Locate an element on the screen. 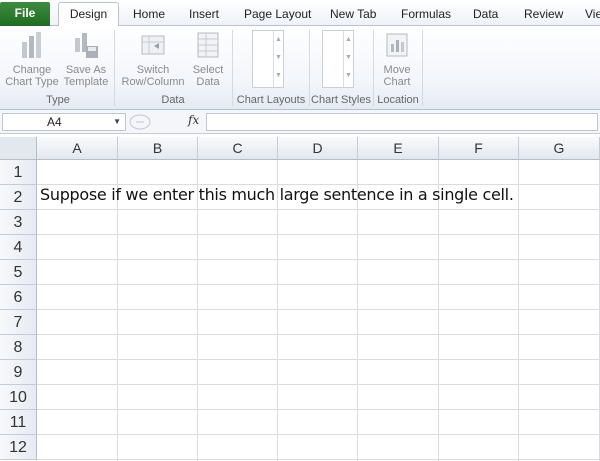  select-data-icon is located at coordinates (208, 45).